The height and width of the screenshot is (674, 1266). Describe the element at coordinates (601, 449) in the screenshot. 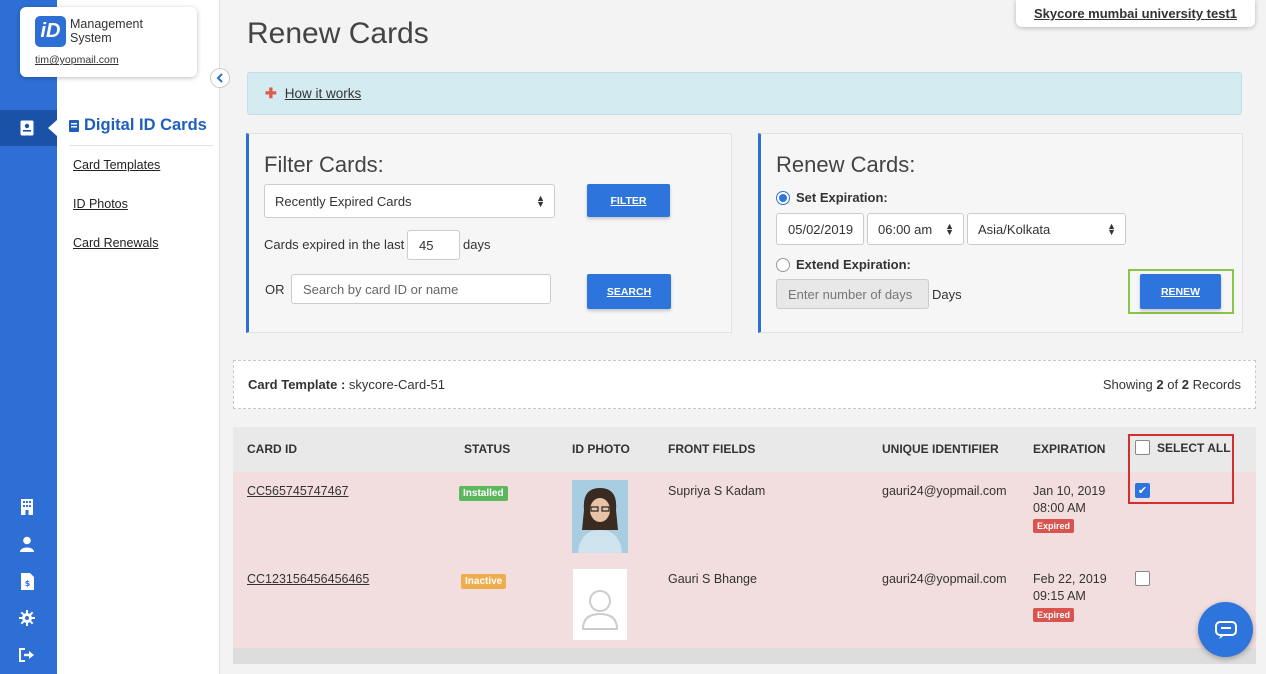

I see `header-id-photo: ID PHOTO` at that location.